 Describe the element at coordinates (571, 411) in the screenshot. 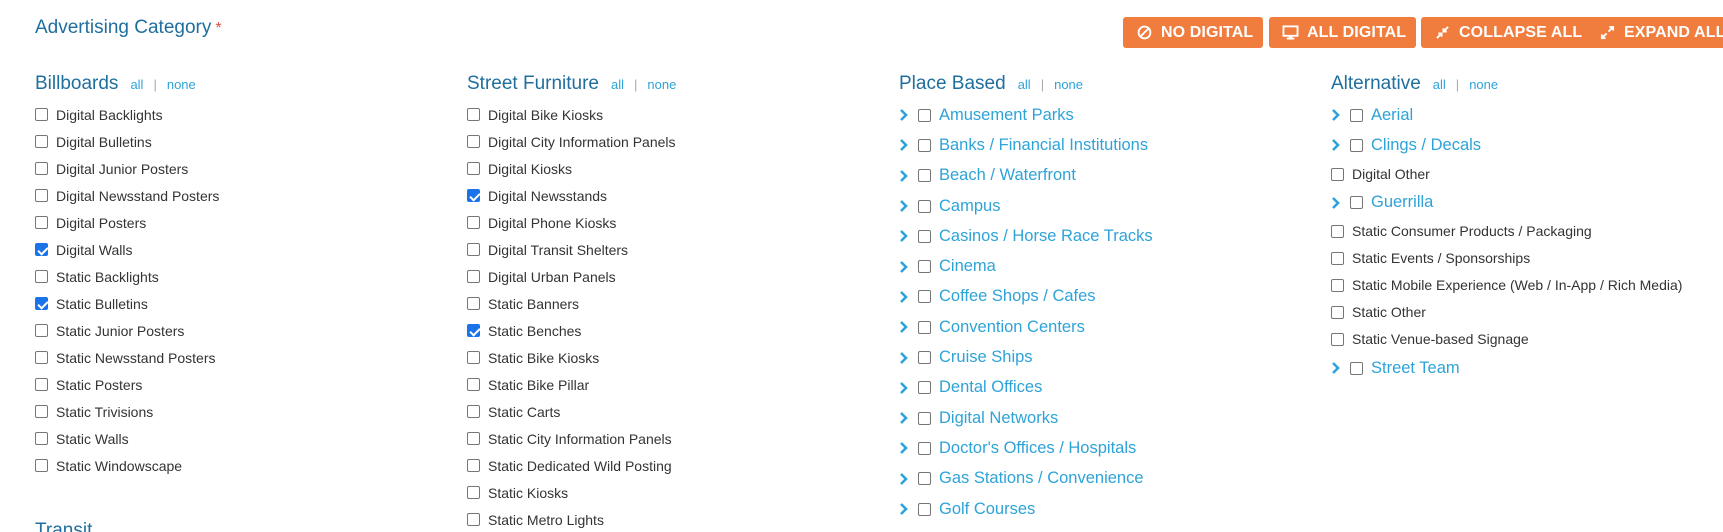

I see `street-furniture-item: Static Carts` at that location.